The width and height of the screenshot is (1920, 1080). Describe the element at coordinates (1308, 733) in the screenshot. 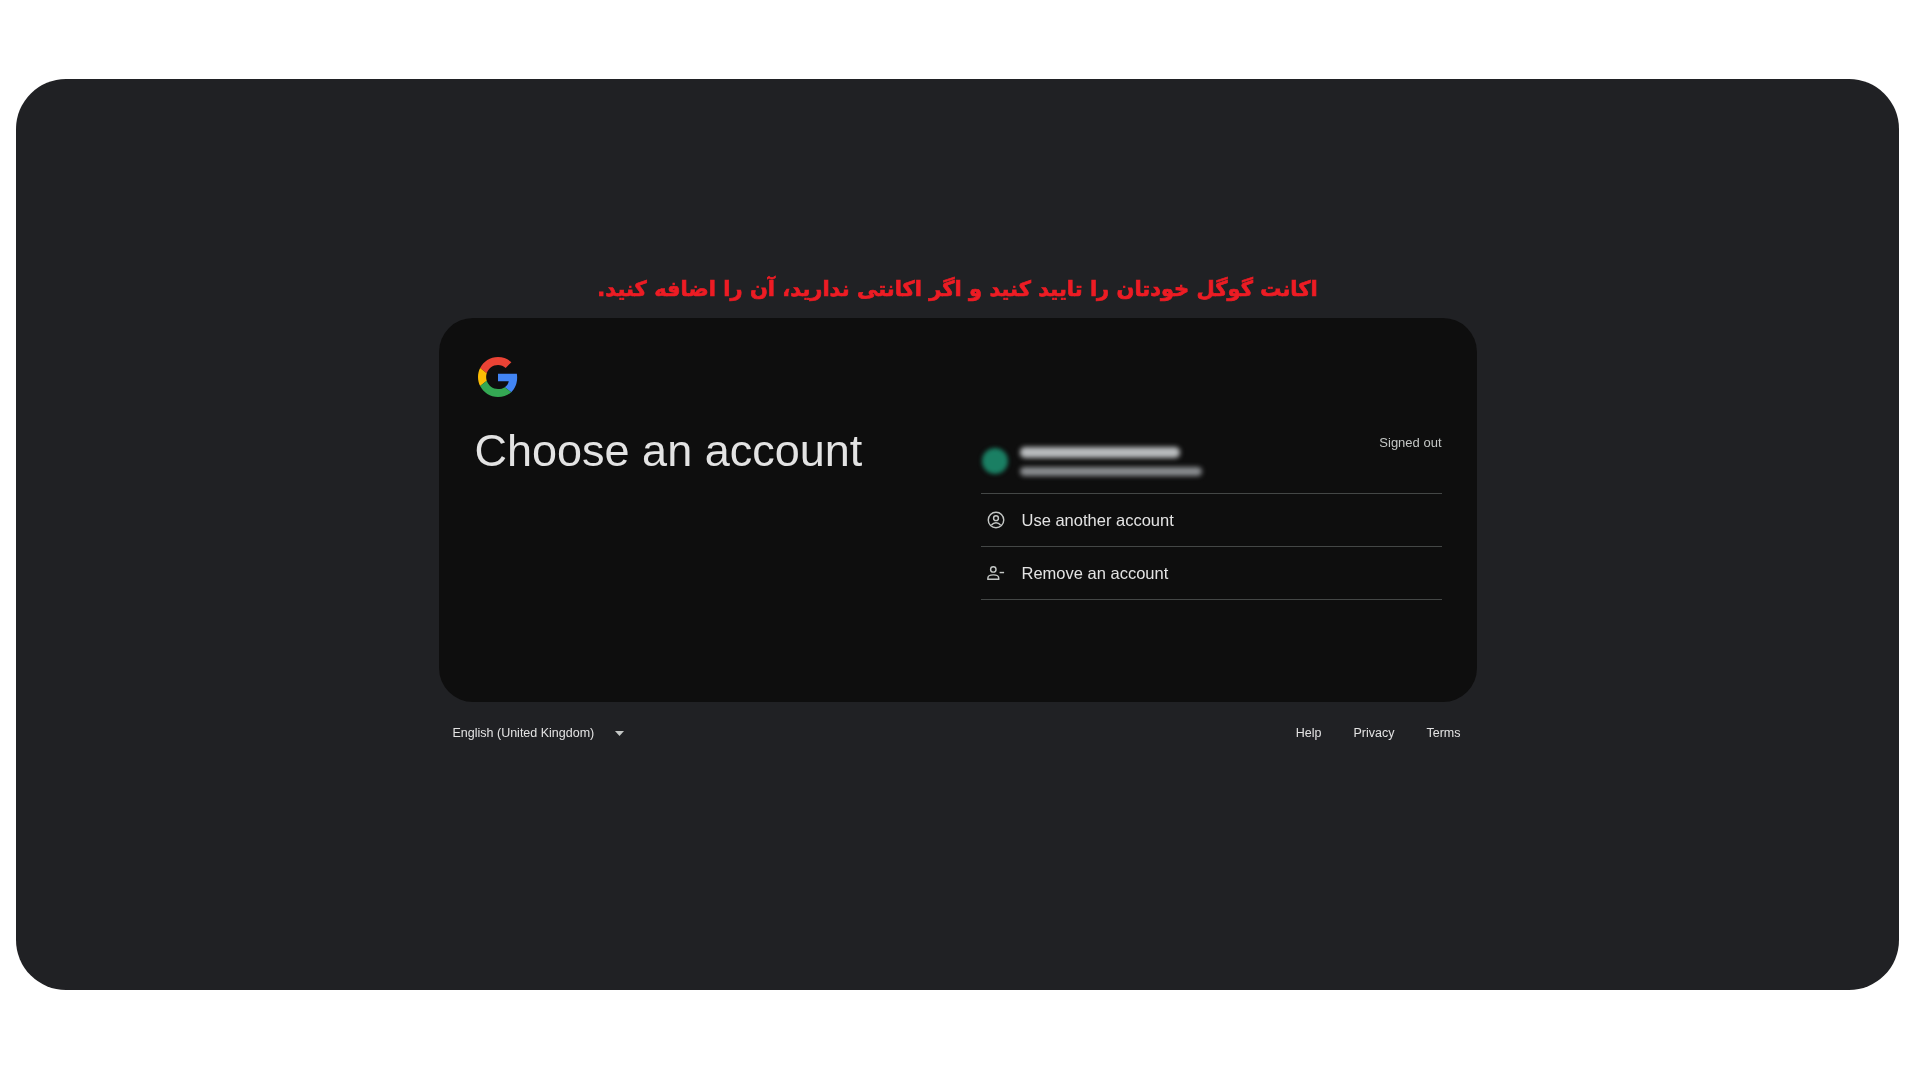

I see `footer-link: Help` at that location.